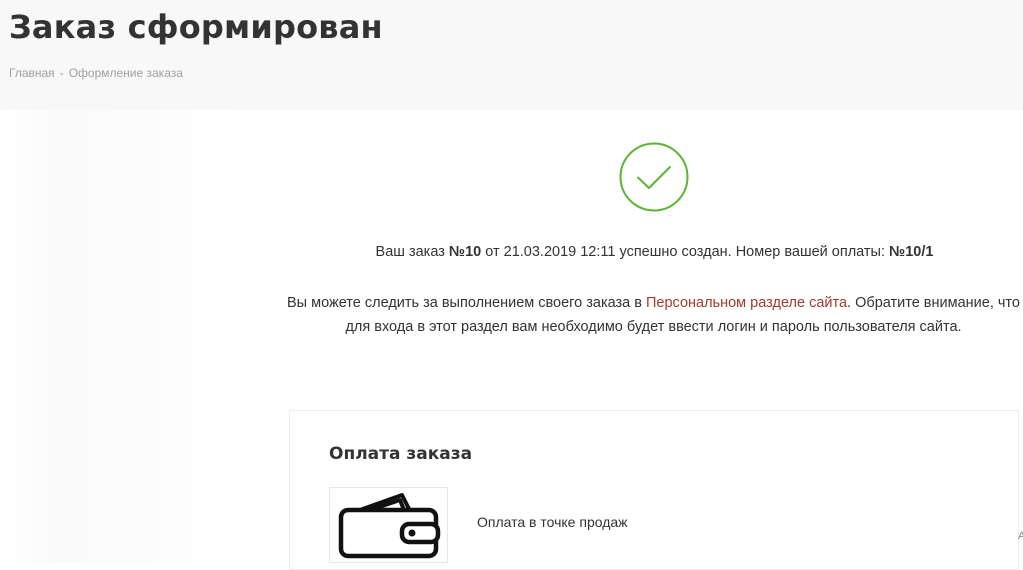  What do you see at coordinates (465, 252) in the screenshot?
I see `order-number: №10` at bounding box center [465, 252].